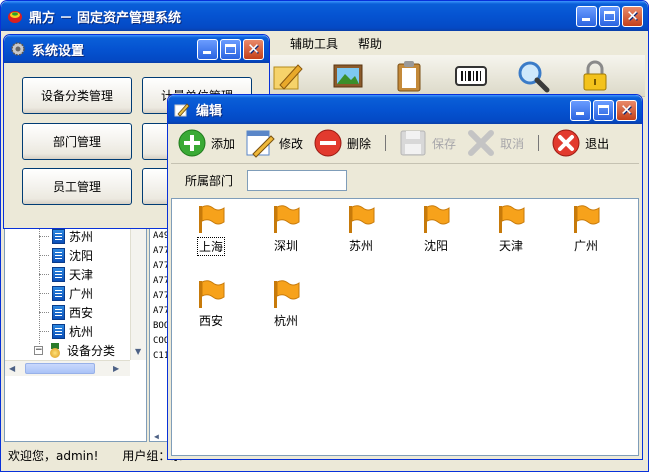 Image resolution: width=649 pixels, height=472 pixels. I want to click on clipboard-icon, so click(410, 76).